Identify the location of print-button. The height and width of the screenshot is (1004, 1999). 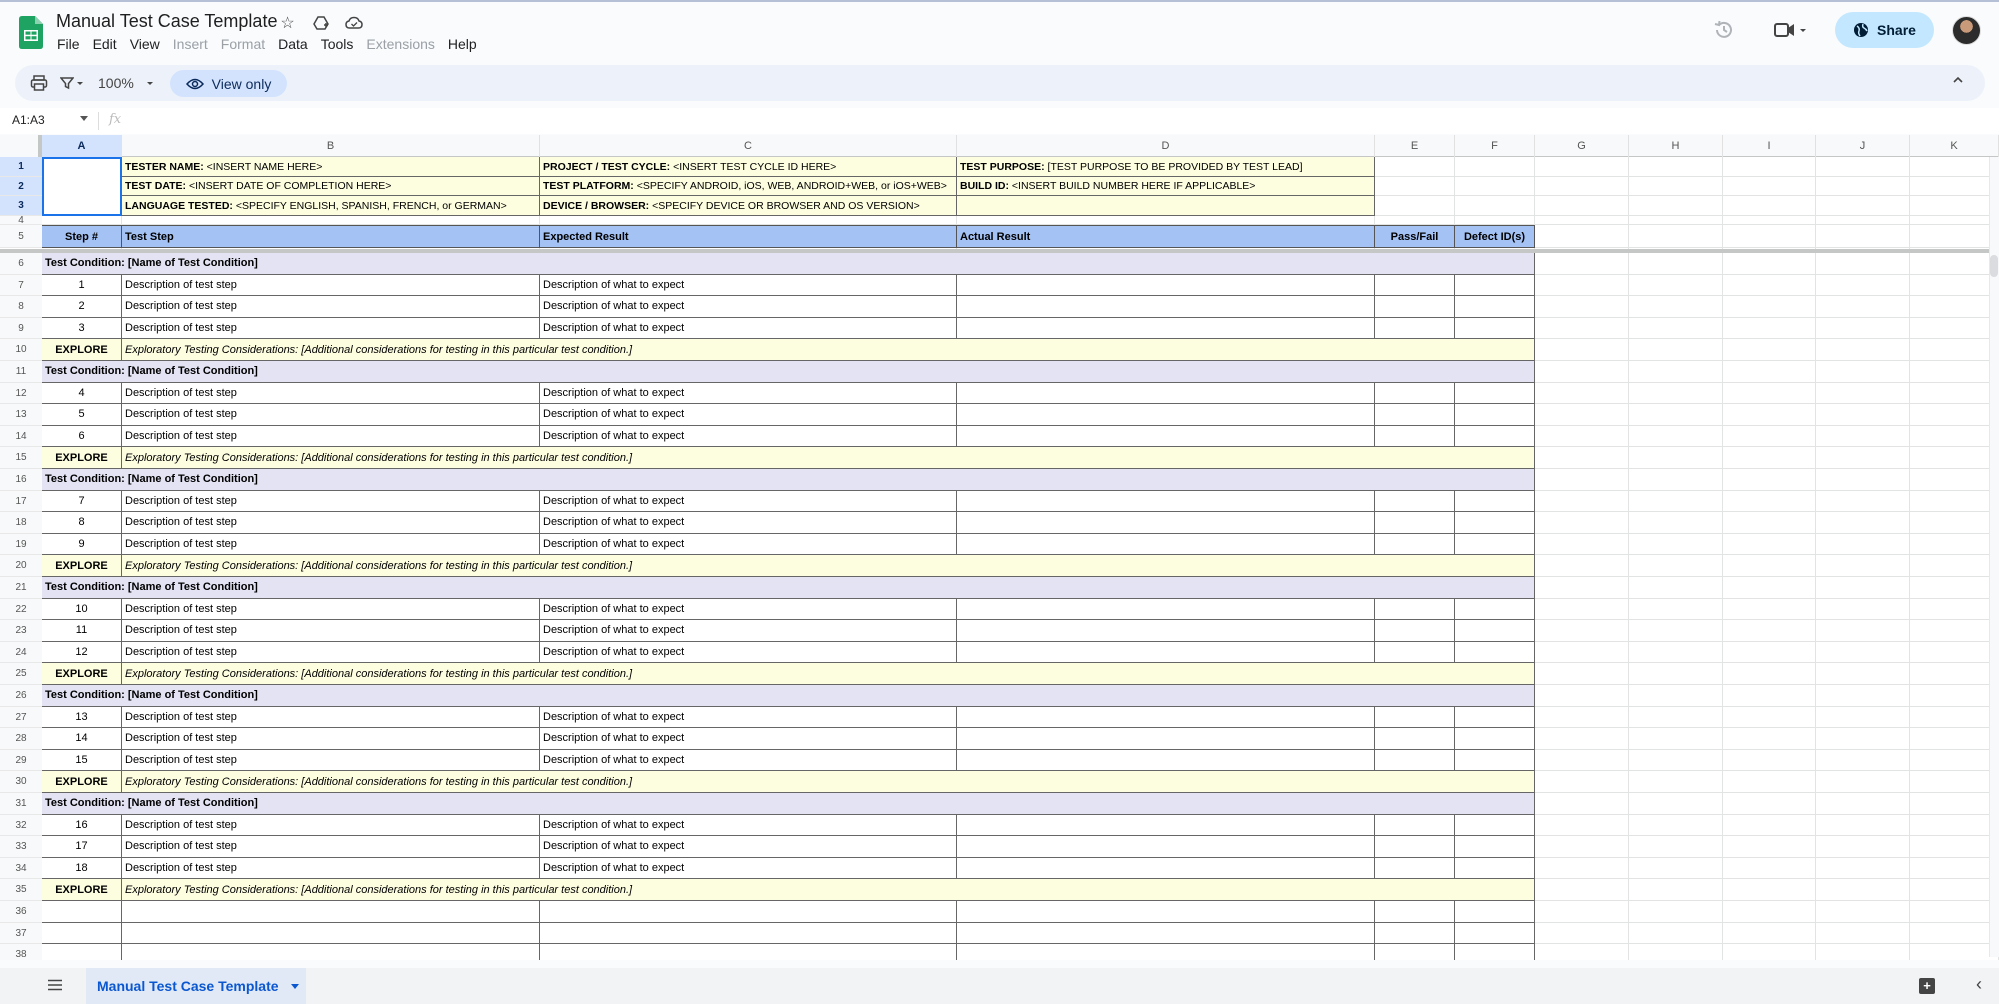
(39, 83).